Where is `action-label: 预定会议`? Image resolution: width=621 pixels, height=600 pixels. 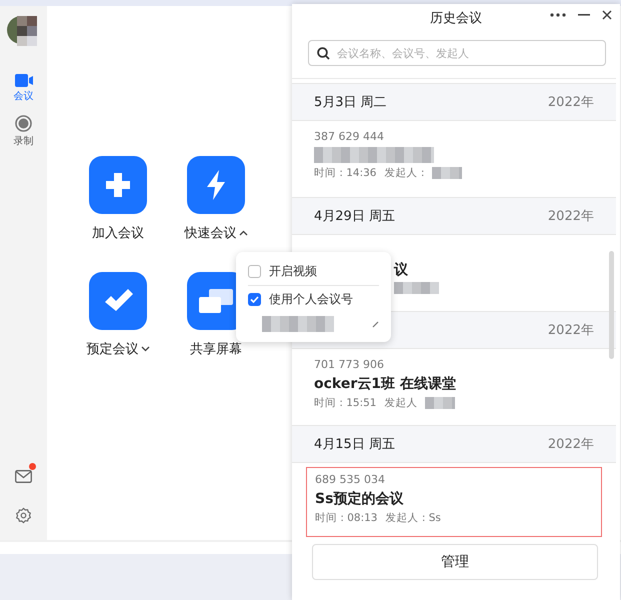 action-label: 预定会议 is located at coordinates (112, 349).